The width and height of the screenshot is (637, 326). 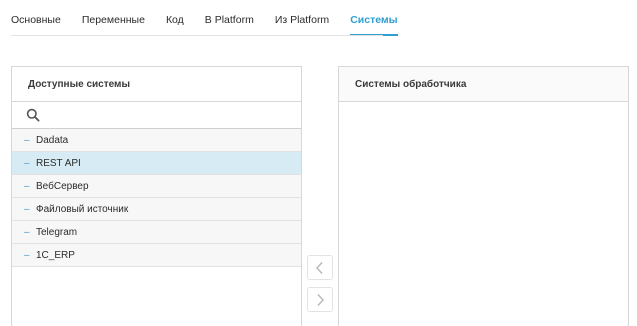 I want to click on search-row, so click(x=156, y=115).